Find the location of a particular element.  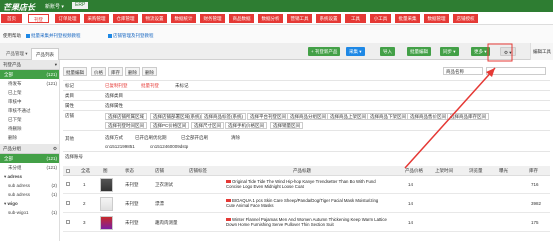

filter-chip-listed: 选择商品上架区间 is located at coordinates (348, 116).